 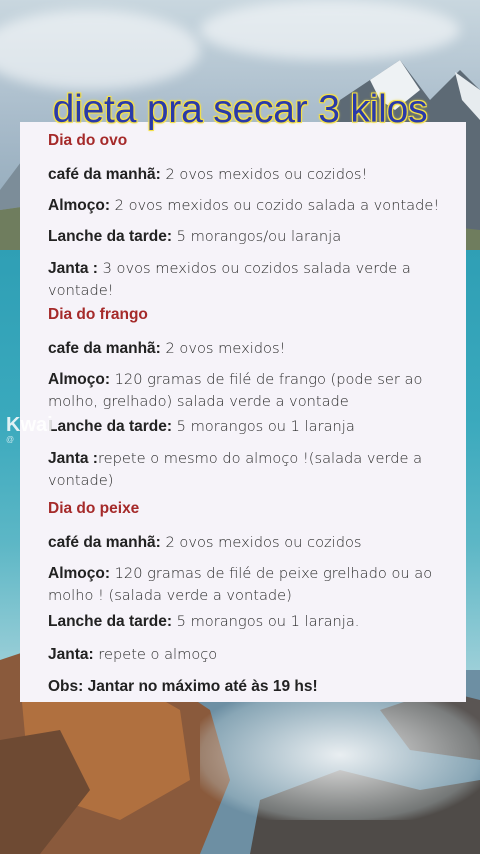 What do you see at coordinates (250, 655) in the screenshot?
I see `meal-line: Janta: repete o almoço` at bounding box center [250, 655].